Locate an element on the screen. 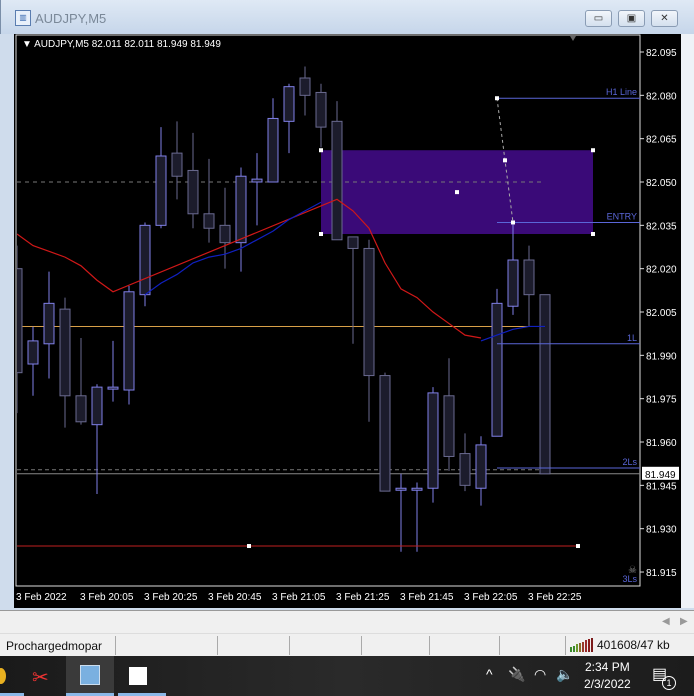 This screenshot has width=694, height=696. y-tick-label: 82.005 is located at coordinates (661, 313).